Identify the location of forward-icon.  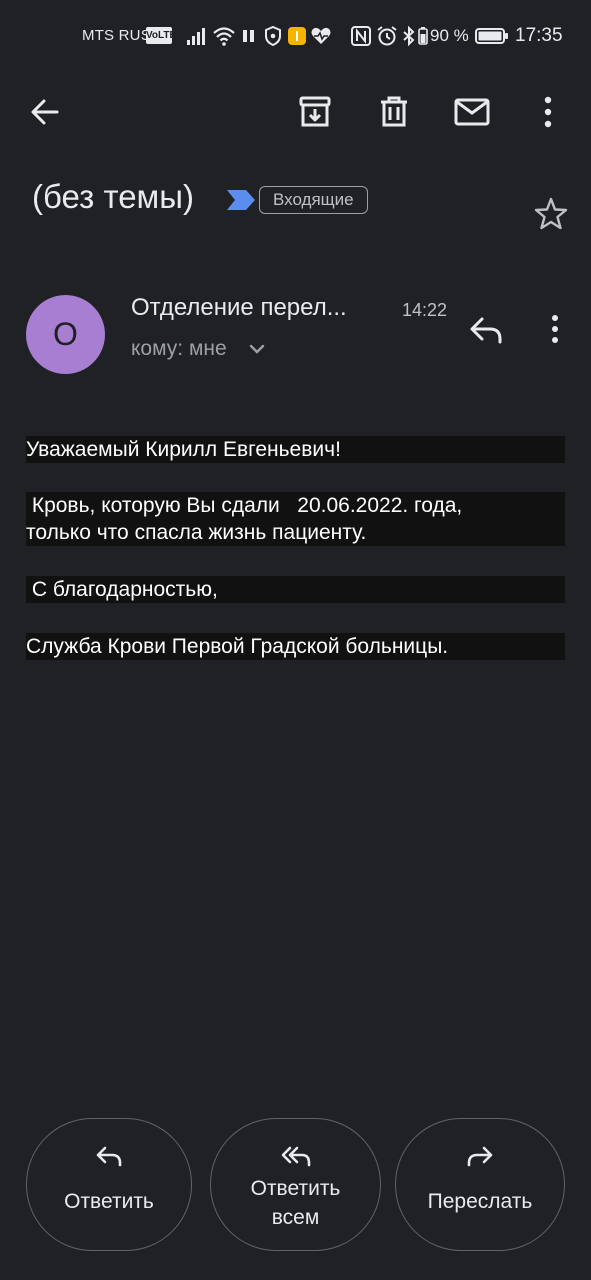
(480, 1156).